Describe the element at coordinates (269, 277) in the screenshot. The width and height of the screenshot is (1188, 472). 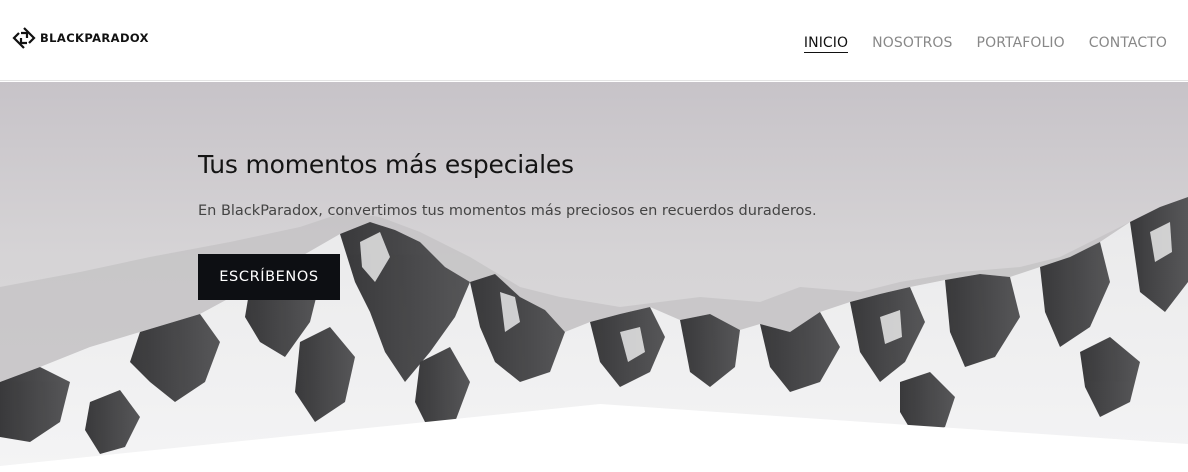
I see `contact-cta-button: ESCRÍBENOS` at that location.